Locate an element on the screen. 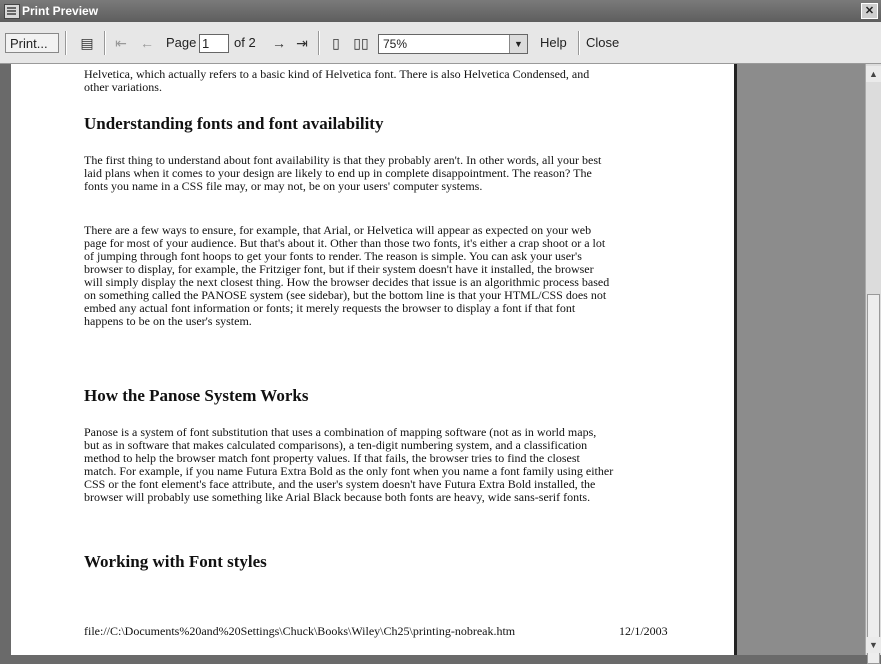 This screenshot has height=664, width=881. page-label: Page is located at coordinates (181, 42).